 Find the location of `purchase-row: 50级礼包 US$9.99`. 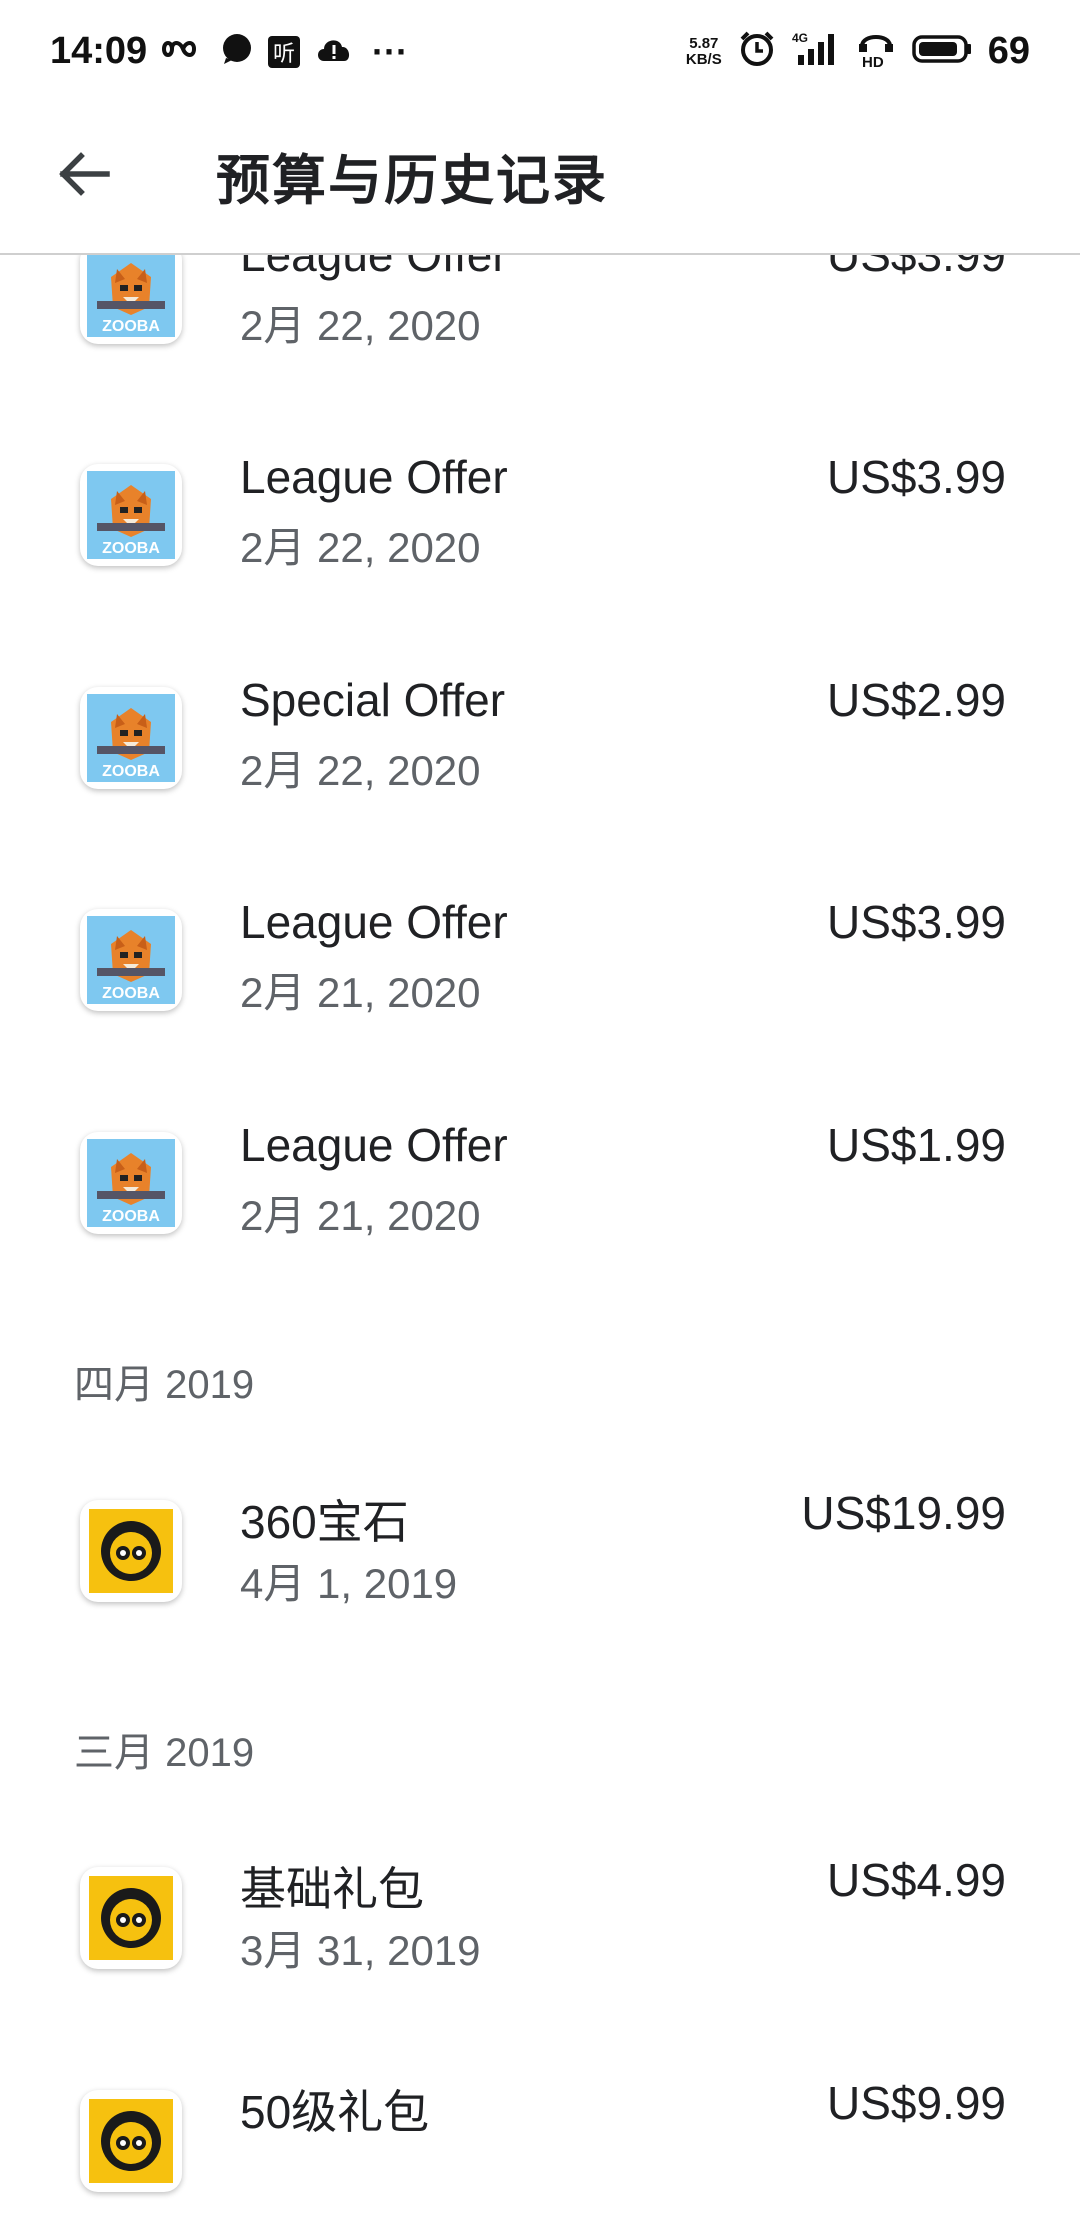

purchase-row: 50级礼包 US$9.99 is located at coordinates (540, 2158).